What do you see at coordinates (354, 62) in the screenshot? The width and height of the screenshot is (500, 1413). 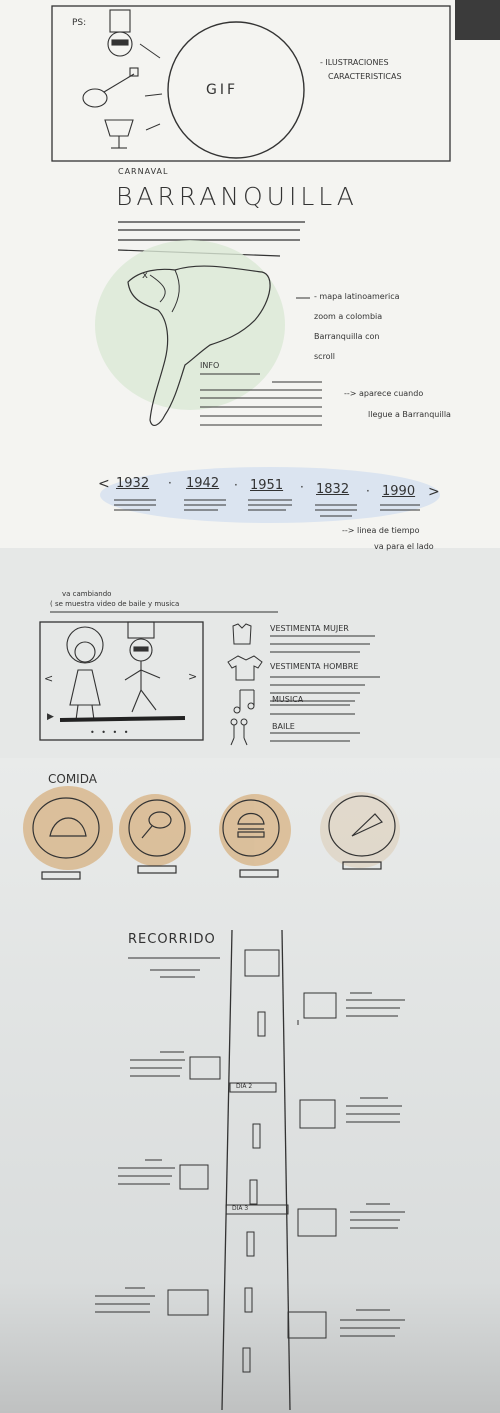 I see `ilustraciones-note-1: - ILUSTRACIONES` at bounding box center [354, 62].